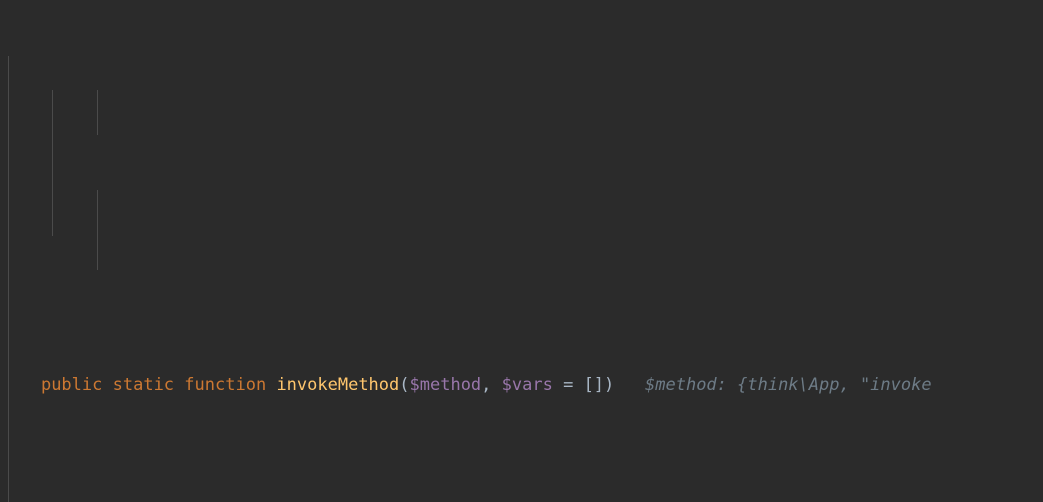 The width and height of the screenshot is (1043, 502). Describe the element at coordinates (568, 384) in the screenshot. I see `assign-op: =` at that location.